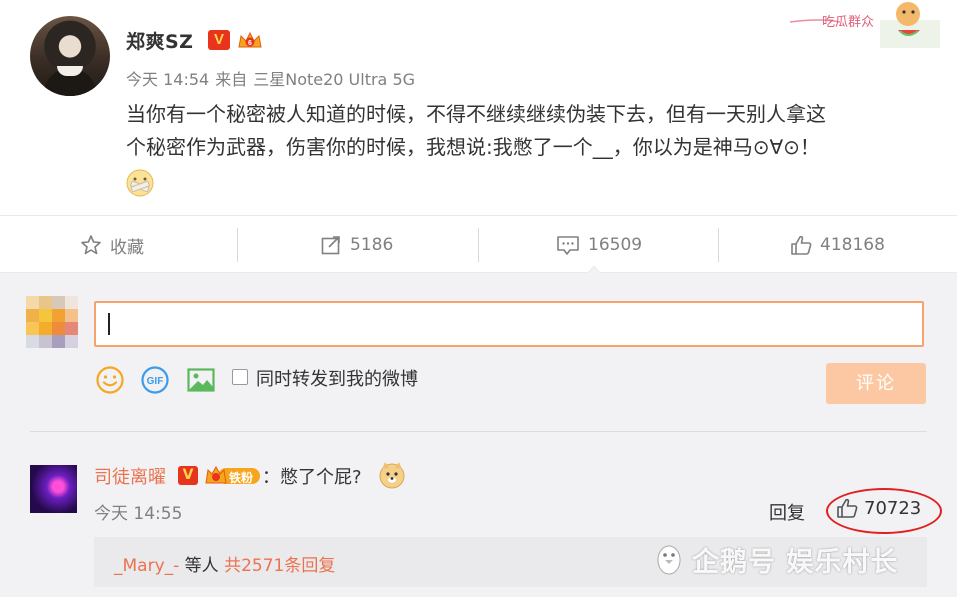  What do you see at coordinates (334, 79) in the screenshot?
I see `source-device: 三星Note20 Ultra 5G` at bounding box center [334, 79].